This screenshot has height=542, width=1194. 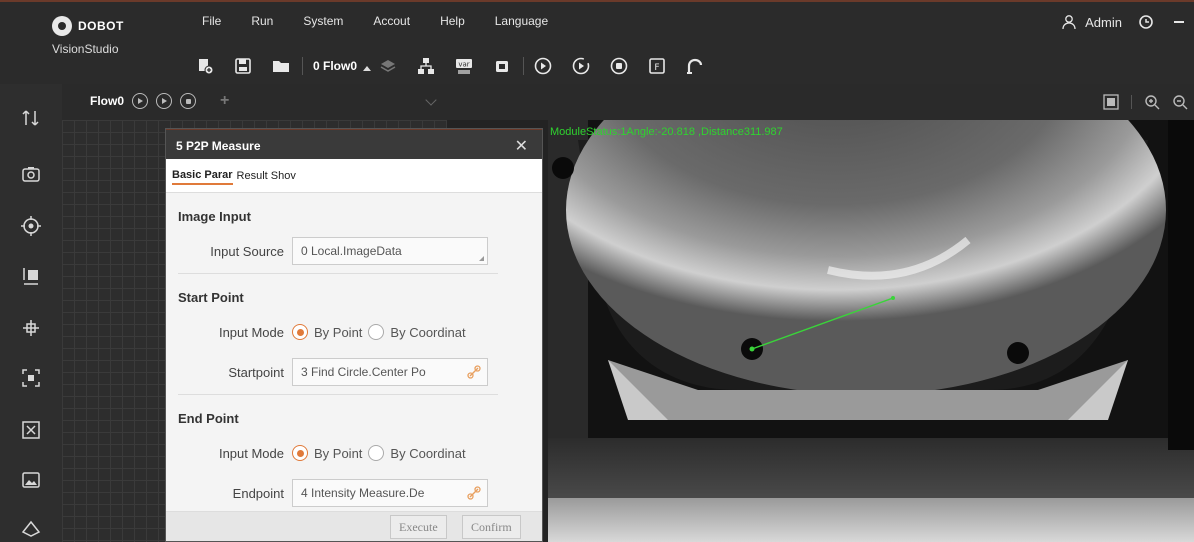 I want to click on menu-help: Help, so click(x=452, y=21).